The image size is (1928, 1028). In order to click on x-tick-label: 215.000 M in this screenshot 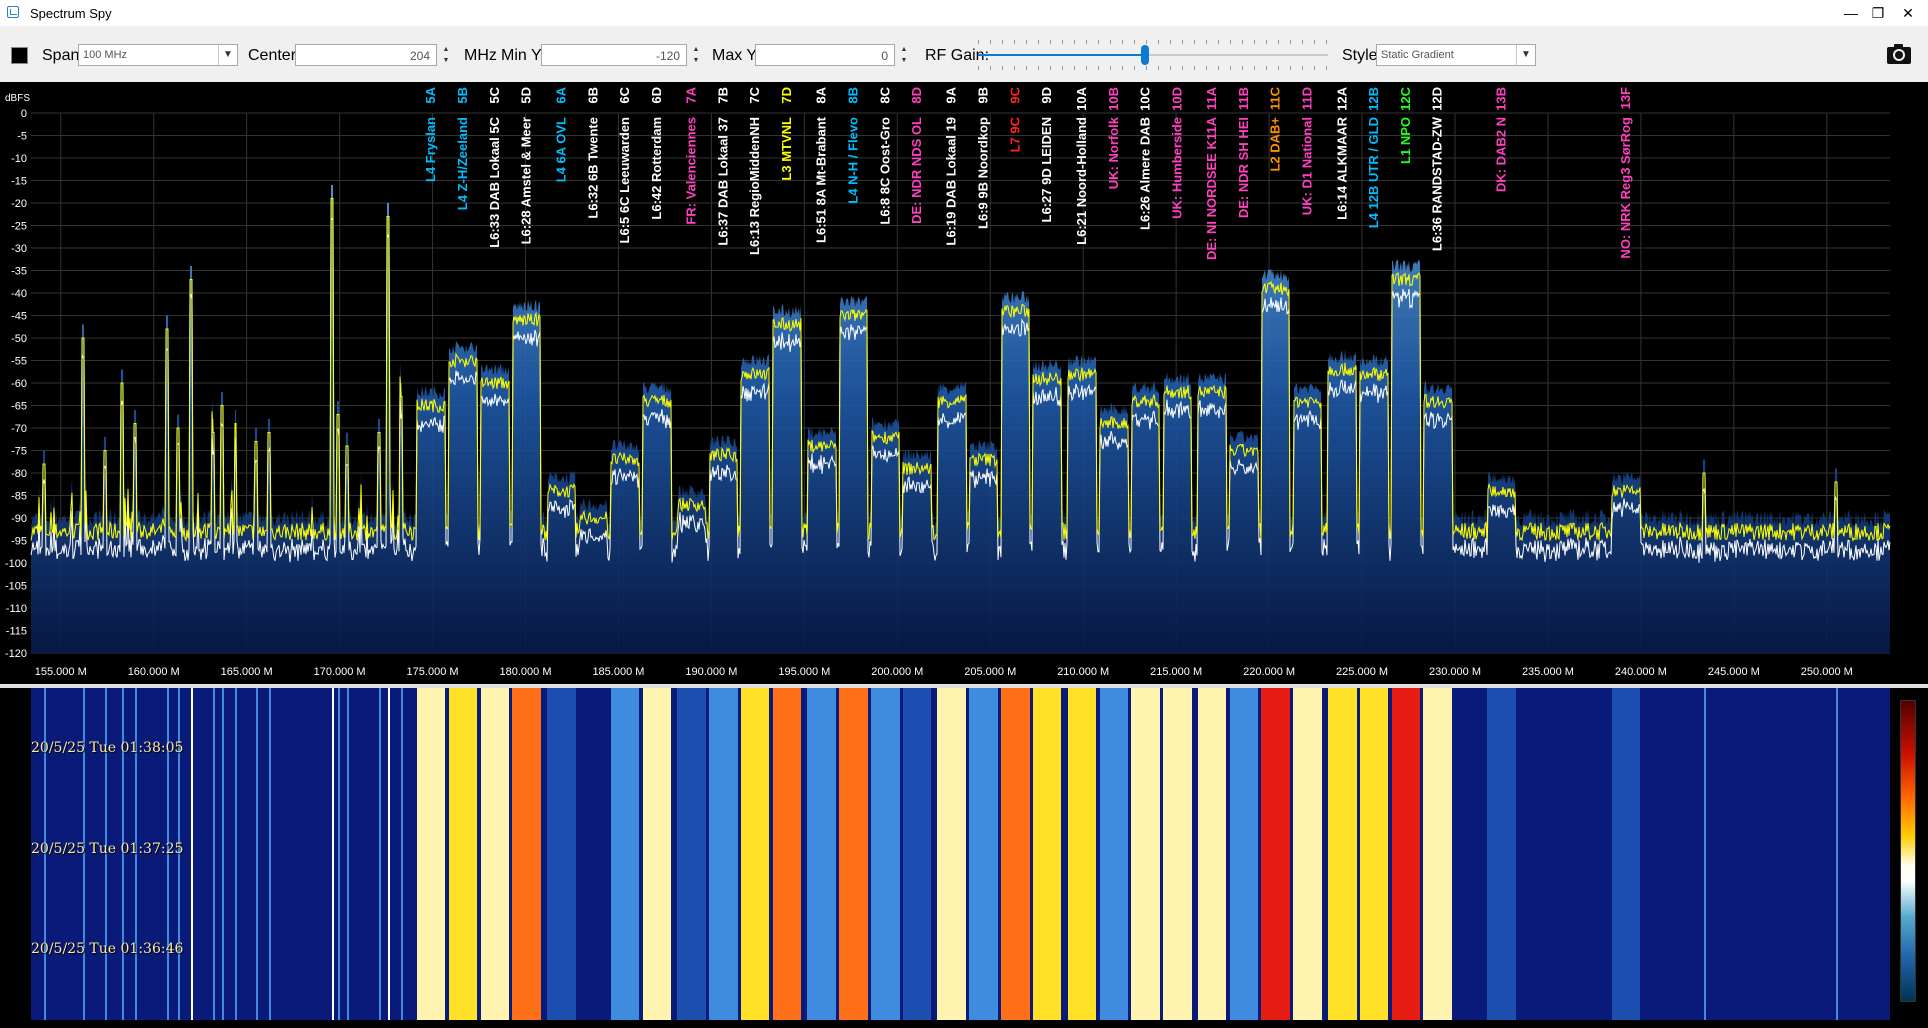, I will do `click(1176, 672)`.